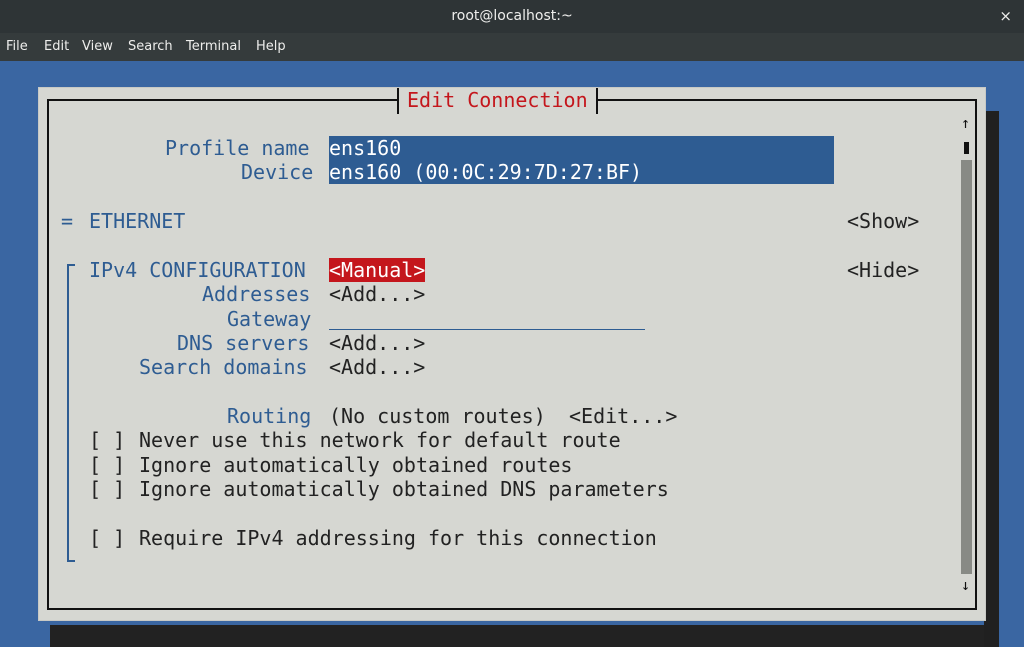 The height and width of the screenshot is (647, 1024). What do you see at coordinates (56, 47) in the screenshot?
I see `menu-edit: Edit` at bounding box center [56, 47].